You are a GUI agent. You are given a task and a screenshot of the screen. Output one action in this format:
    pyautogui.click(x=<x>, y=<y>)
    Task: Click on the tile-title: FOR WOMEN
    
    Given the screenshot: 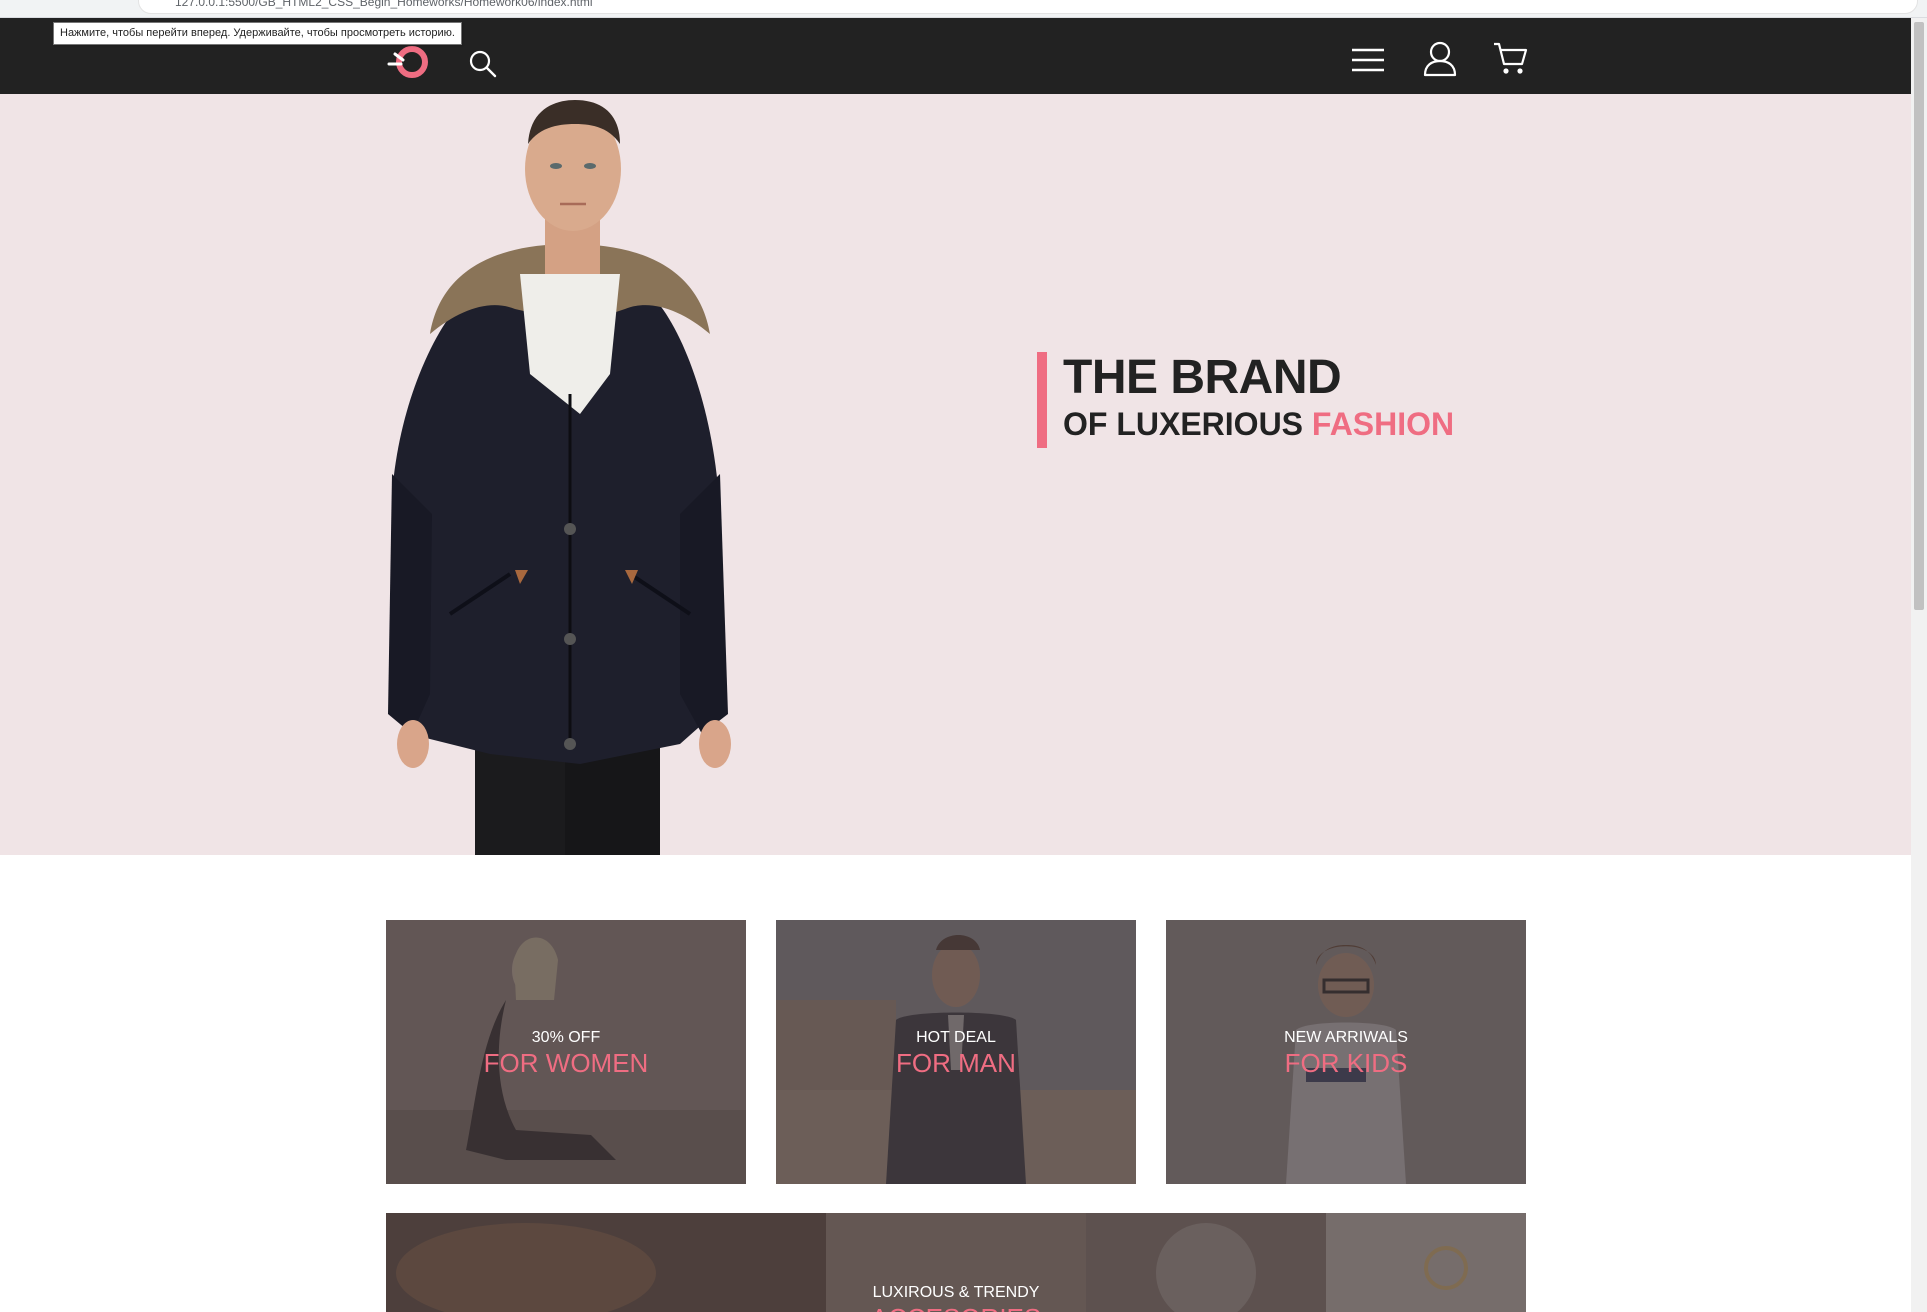 What is the action you would take?
    pyautogui.click(x=566, y=1063)
    